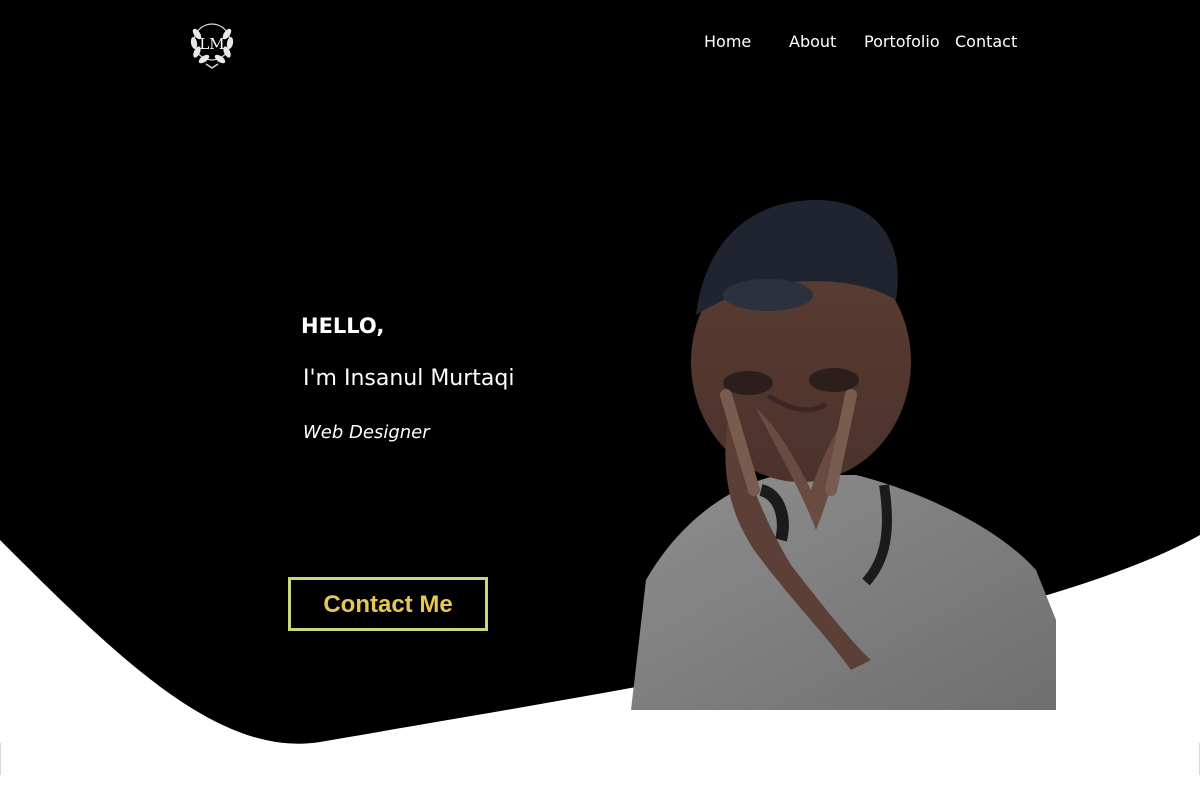  Describe the element at coordinates (986, 42) in the screenshot. I see `nav-contact-link: Contact` at that location.